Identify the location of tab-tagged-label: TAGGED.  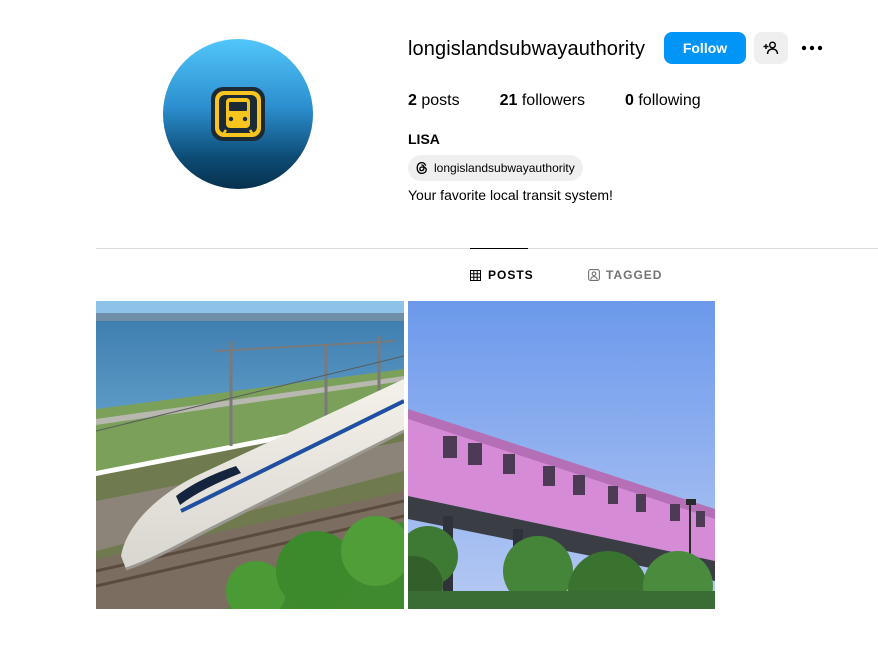
(634, 275).